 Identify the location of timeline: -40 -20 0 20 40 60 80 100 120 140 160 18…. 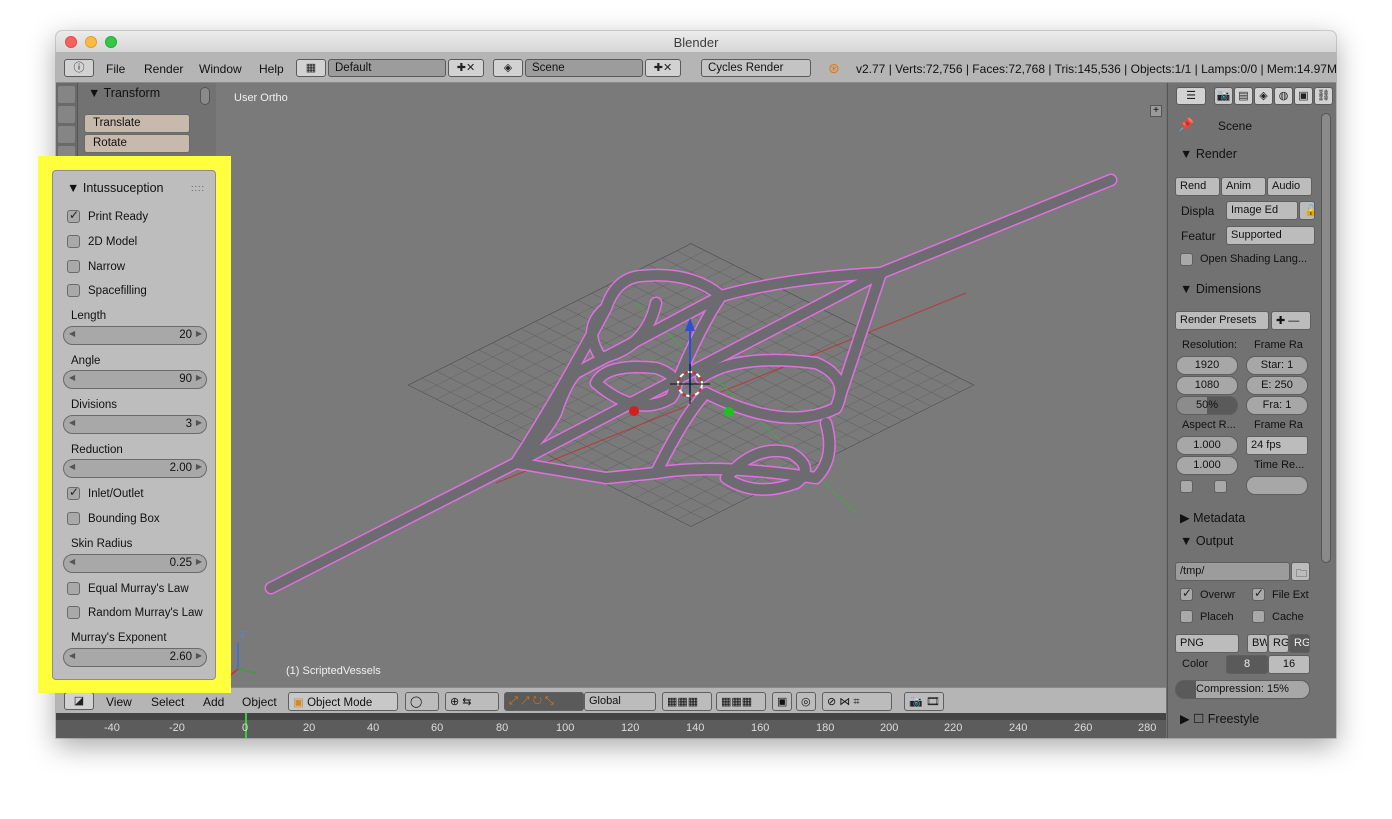
(611, 725).